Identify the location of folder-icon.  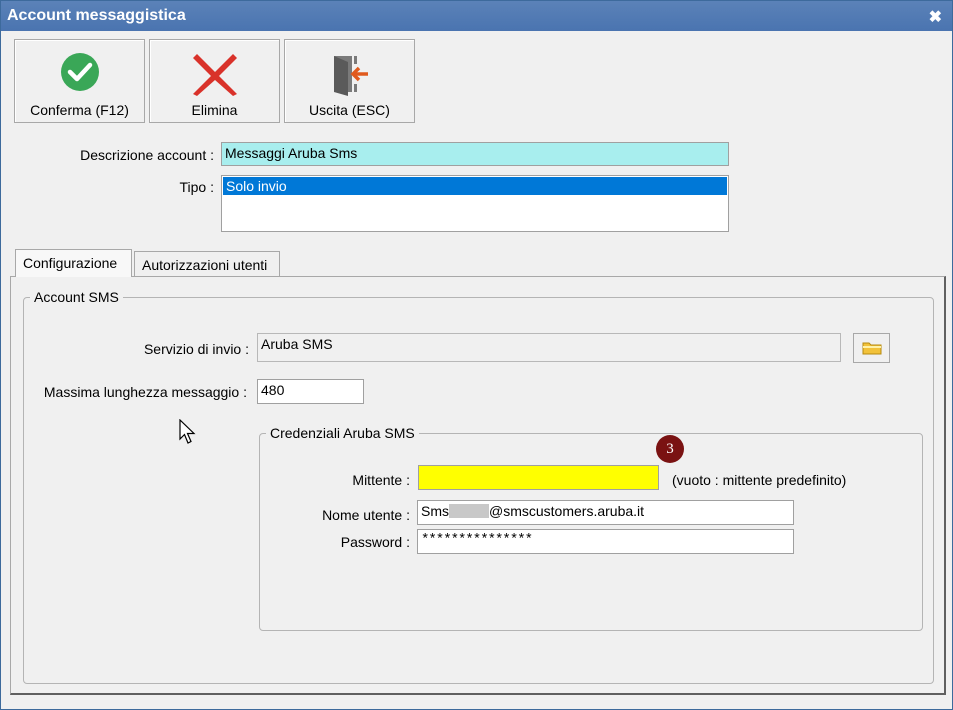
(872, 348).